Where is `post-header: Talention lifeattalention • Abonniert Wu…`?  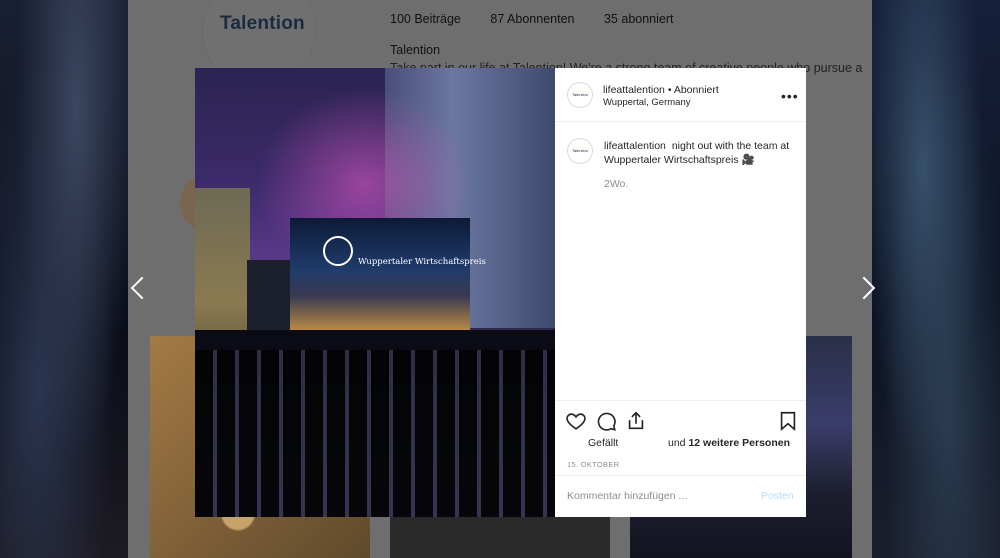
post-header: Talention lifeattalention • Abonniert Wu… is located at coordinates (680, 95).